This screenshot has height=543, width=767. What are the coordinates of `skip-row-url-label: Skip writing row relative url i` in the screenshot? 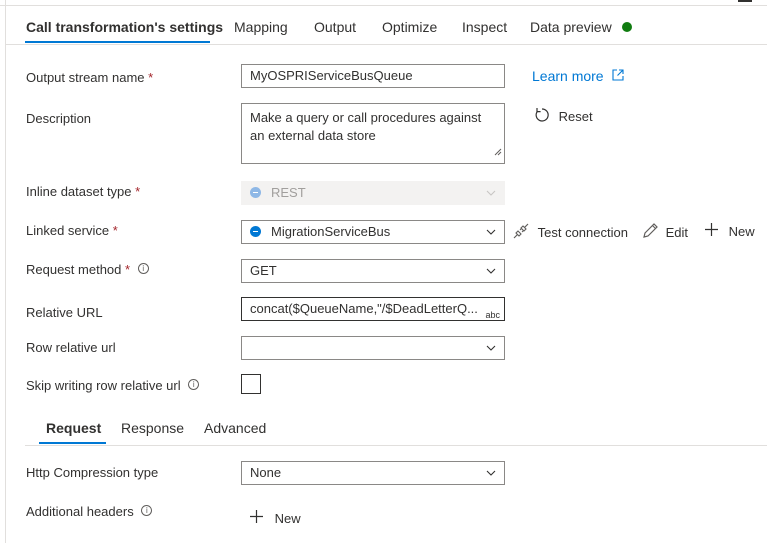 It's located at (113, 385).